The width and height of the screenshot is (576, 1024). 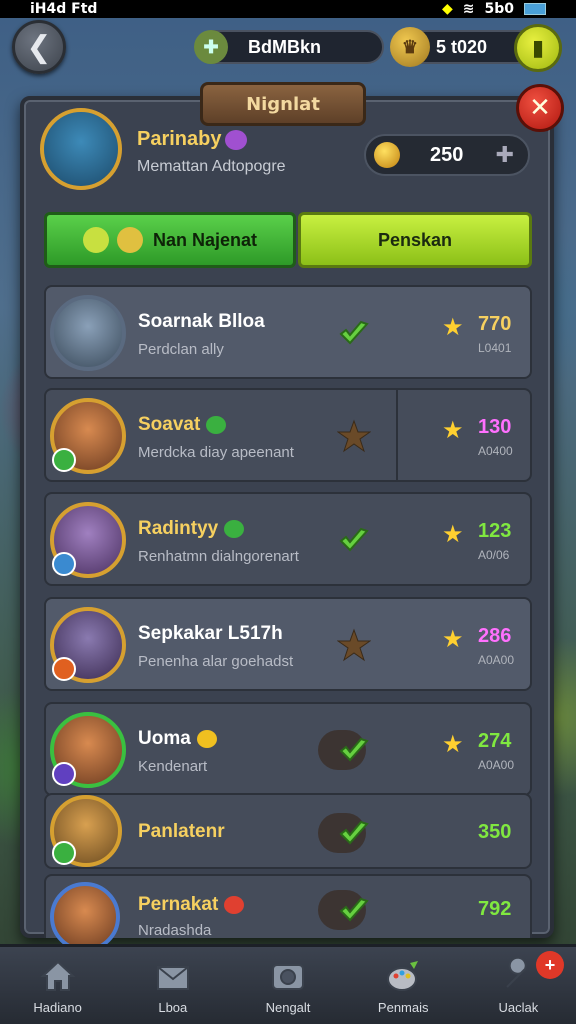 I want to click on back-arrow-icon: ❮, so click(x=39, y=47).